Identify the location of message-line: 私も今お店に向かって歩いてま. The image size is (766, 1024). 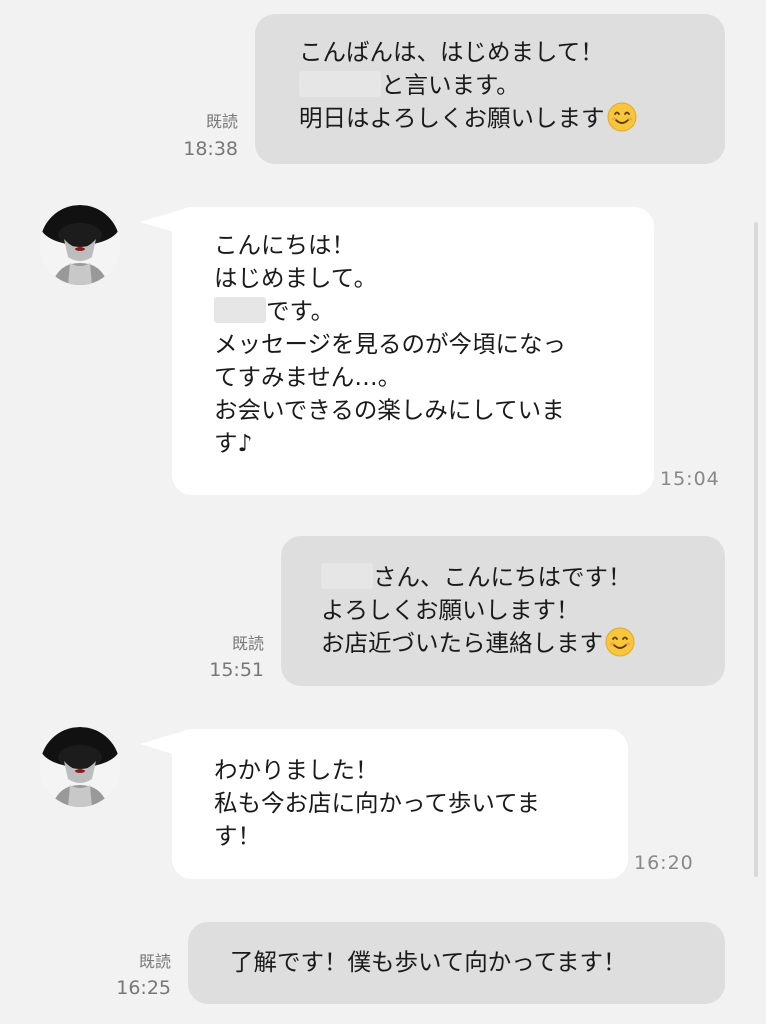
(377, 803).